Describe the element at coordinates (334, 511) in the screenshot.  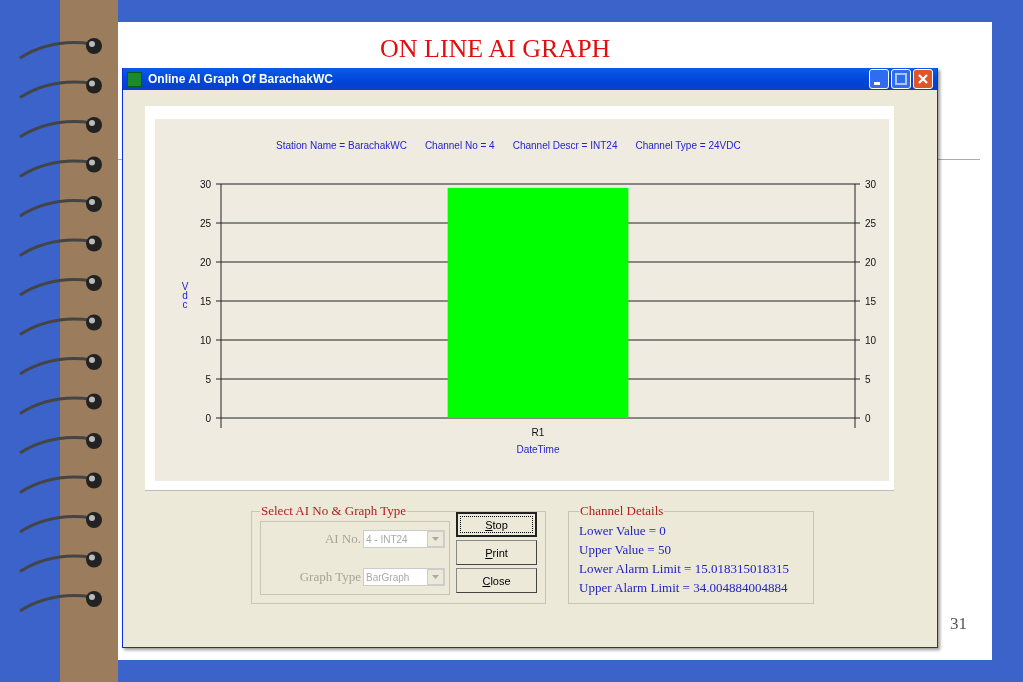
I see `group-title: Select AI No & Graph Type` at that location.